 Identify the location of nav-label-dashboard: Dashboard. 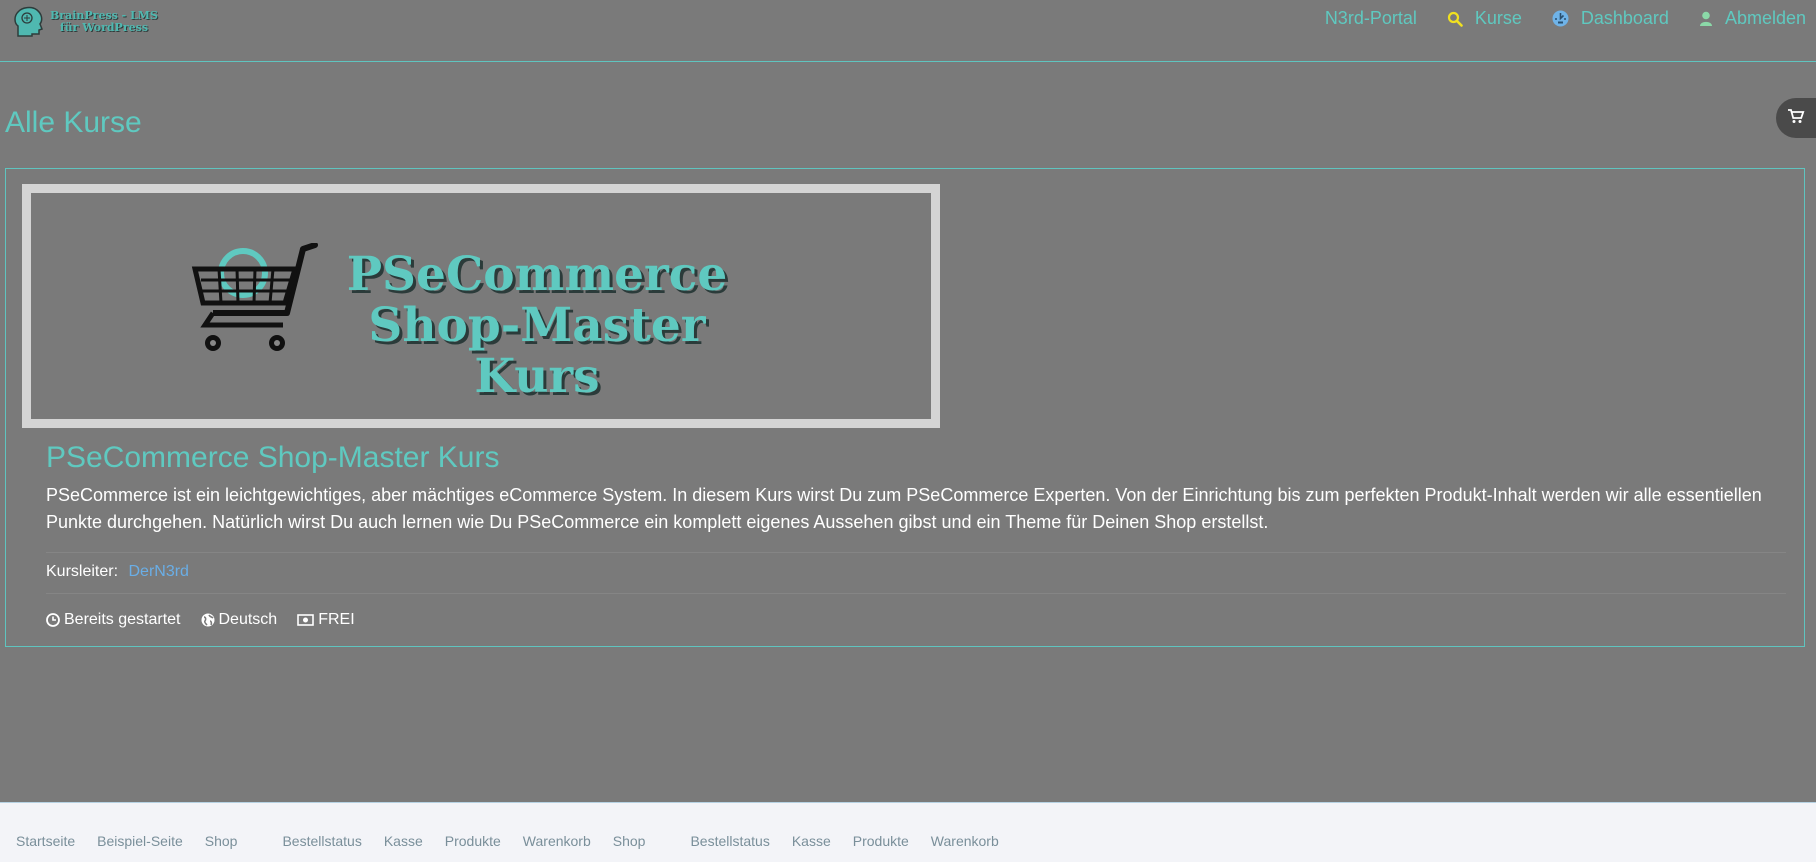
(1624, 18).